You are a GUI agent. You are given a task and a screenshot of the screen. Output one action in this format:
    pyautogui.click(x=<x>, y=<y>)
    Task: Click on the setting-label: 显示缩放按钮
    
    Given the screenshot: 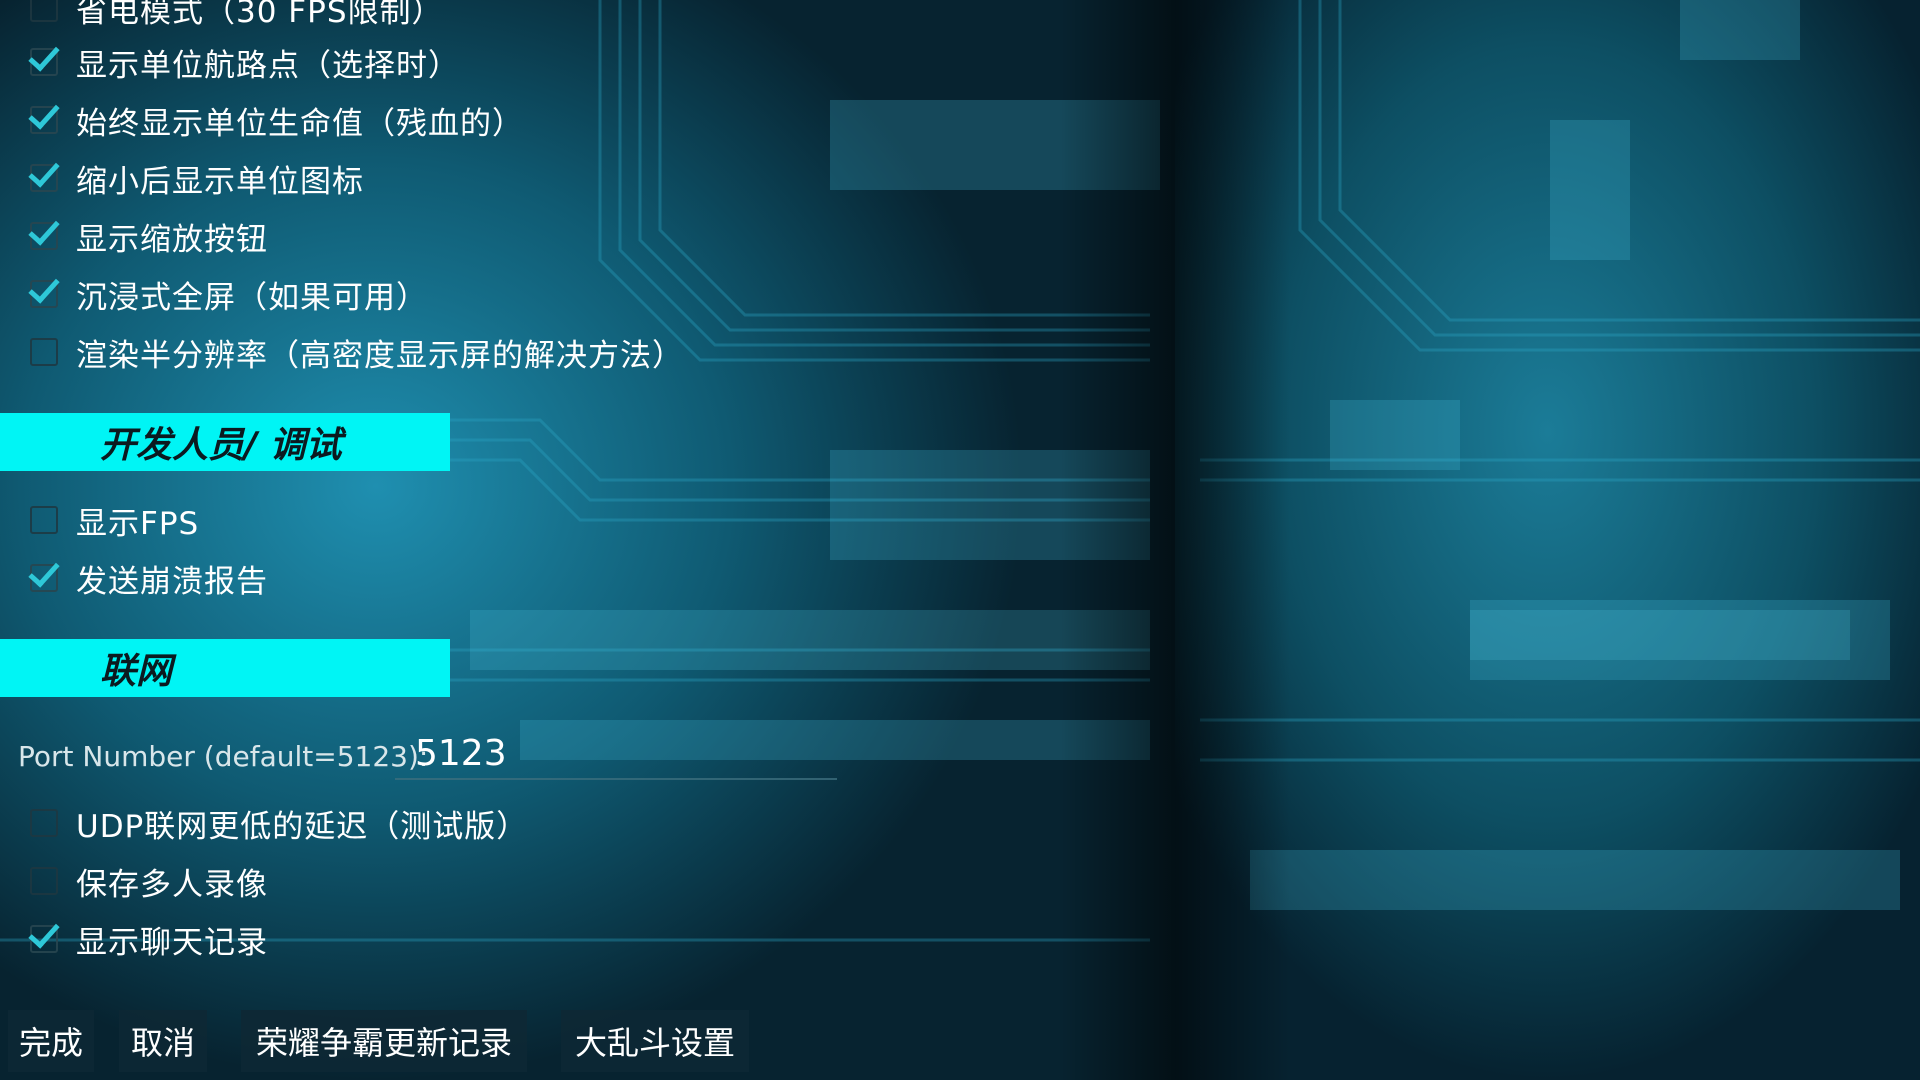 What is the action you would take?
    pyautogui.click(x=172, y=239)
    